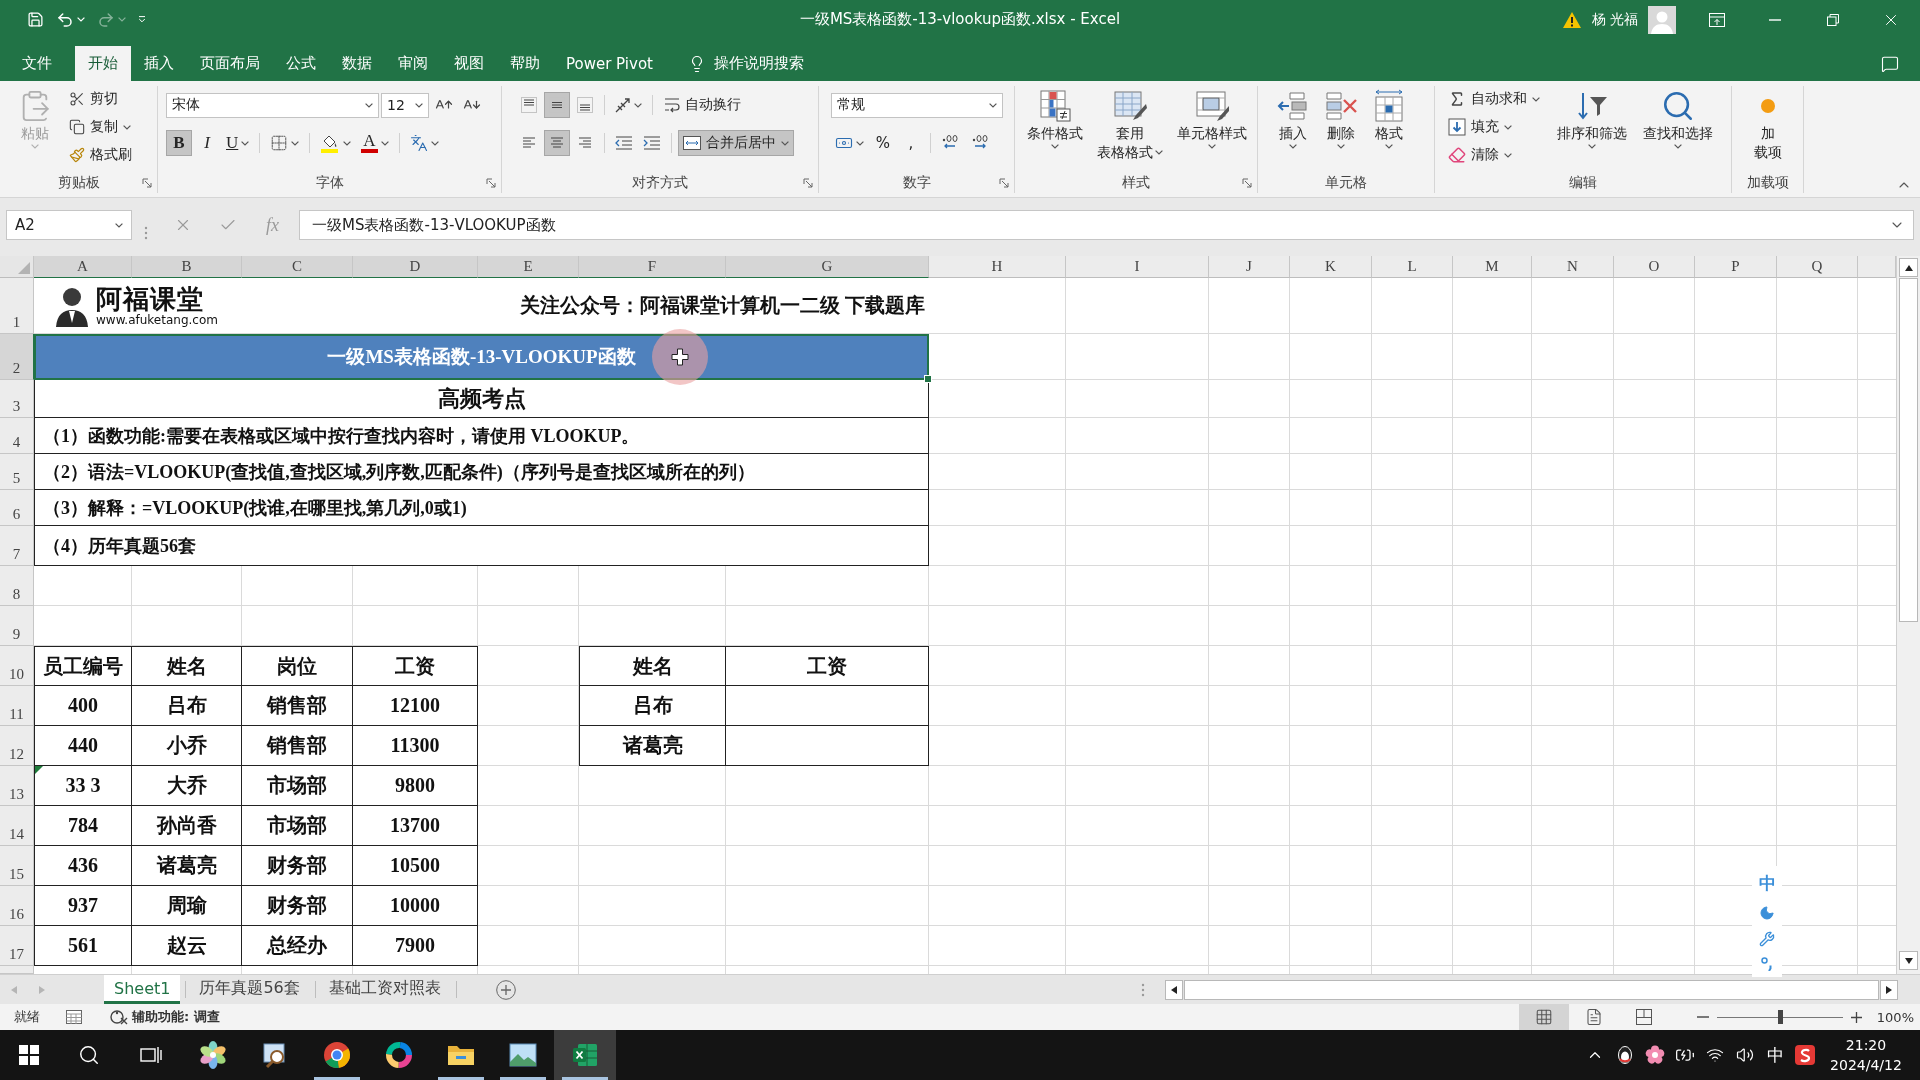 The height and width of the screenshot is (1080, 1920). Describe the element at coordinates (1494, 155) in the screenshot. I see `clear-button: 清除` at that location.